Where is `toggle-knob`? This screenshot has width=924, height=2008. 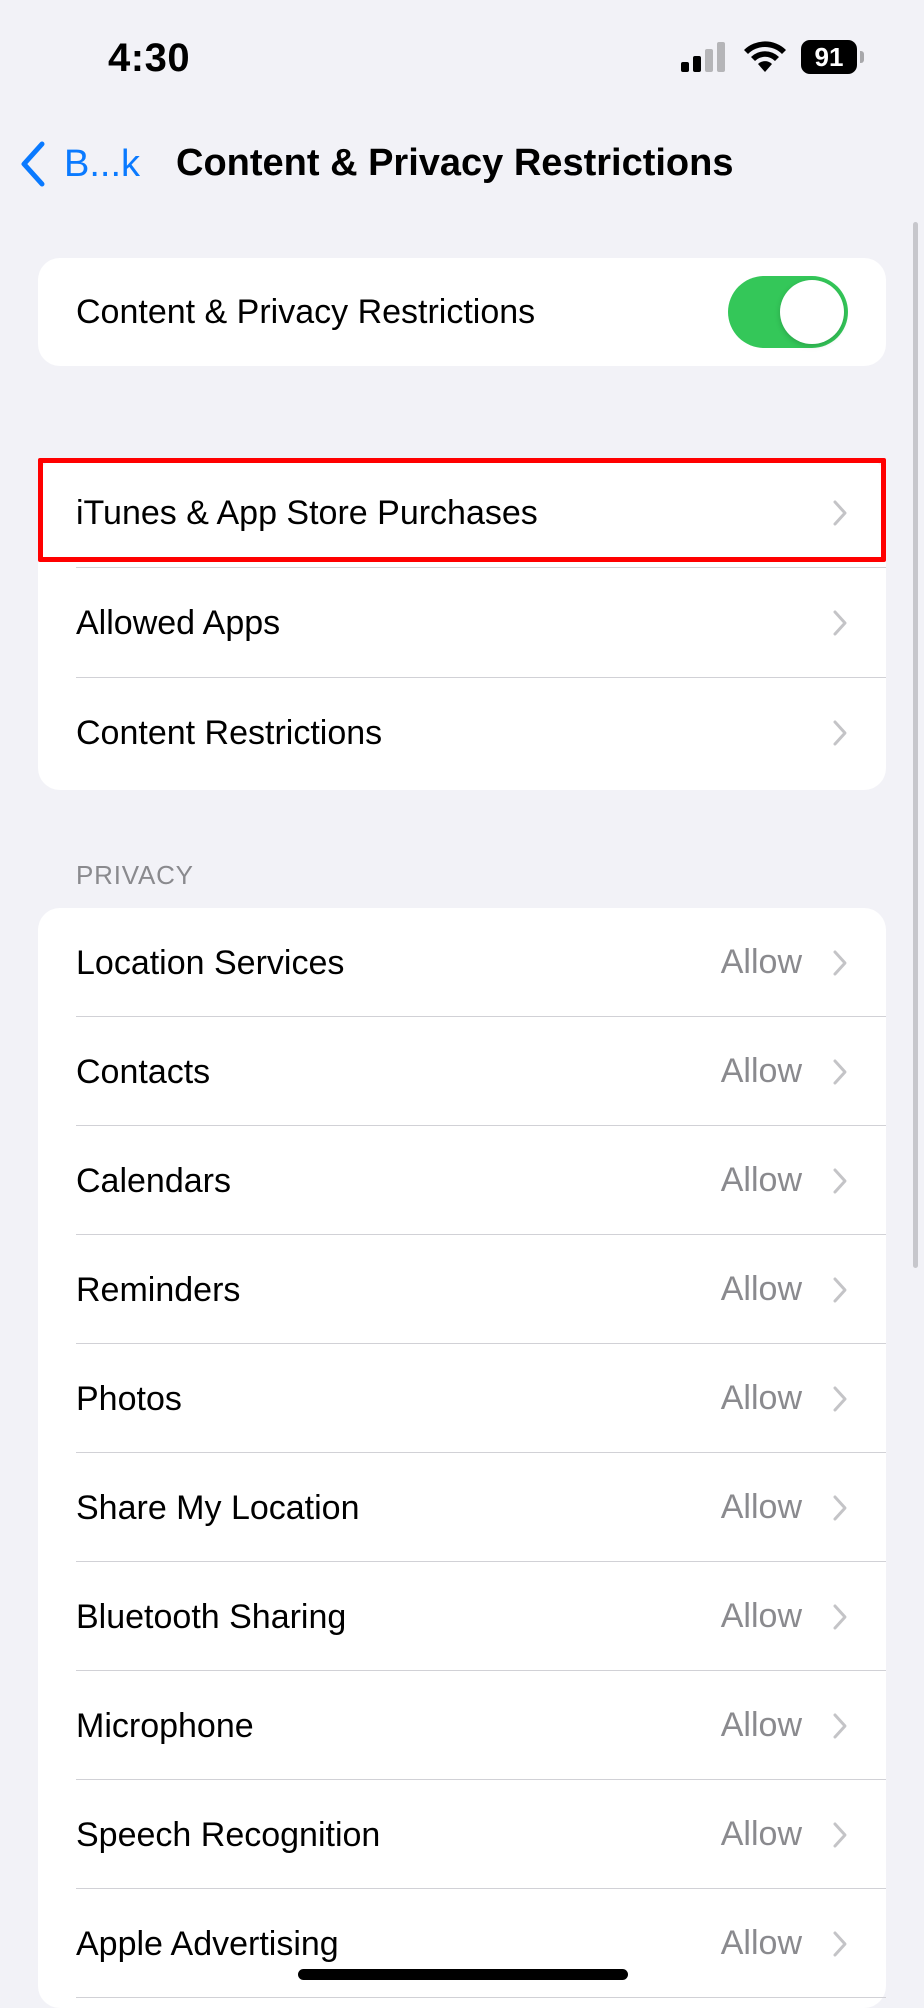
toggle-knob is located at coordinates (812, 312).